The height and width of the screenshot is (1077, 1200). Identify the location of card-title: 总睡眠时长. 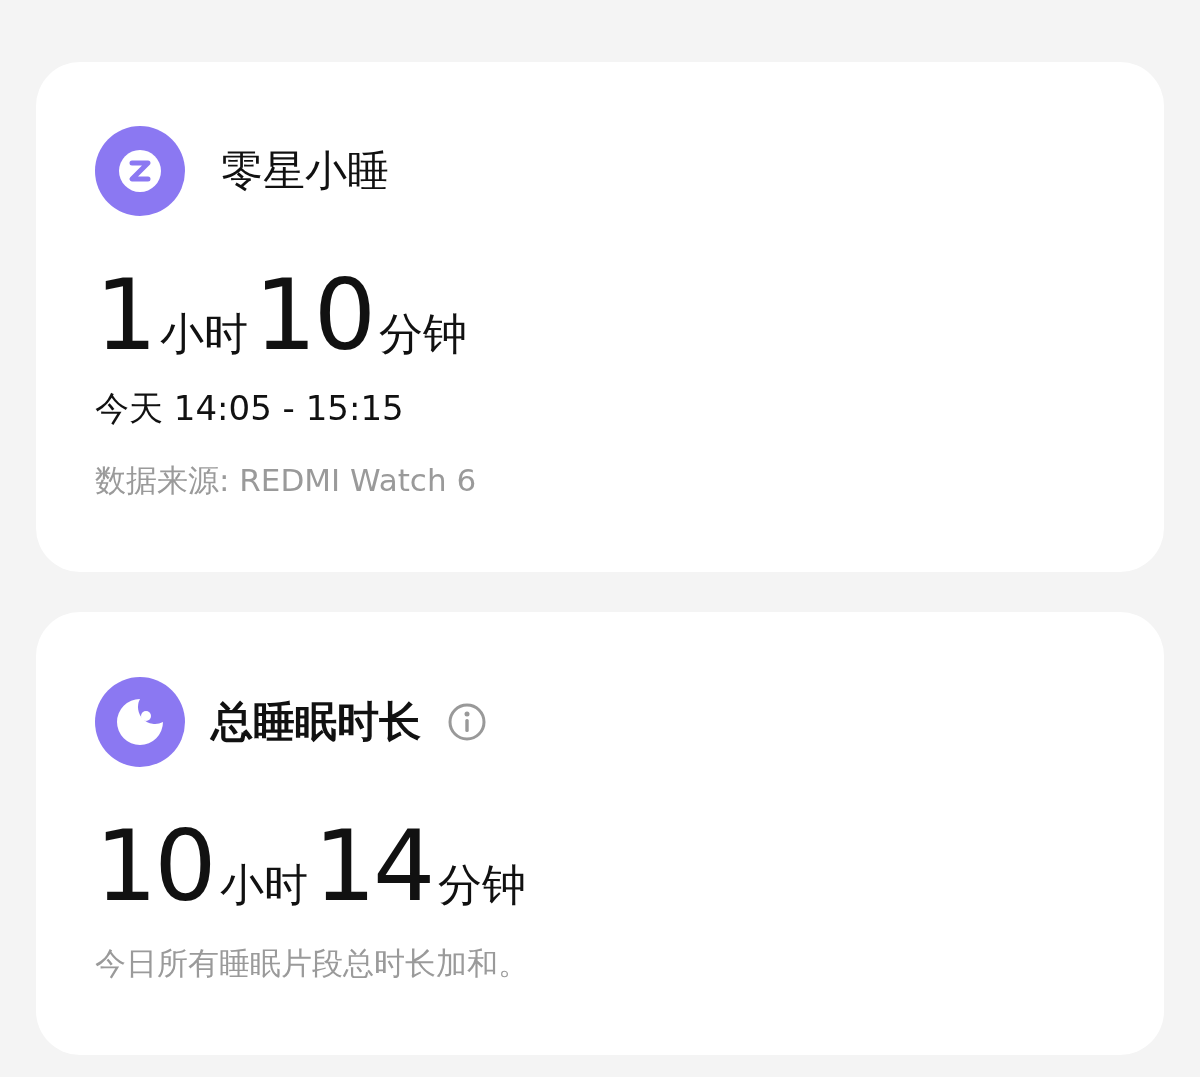
(316, 722).